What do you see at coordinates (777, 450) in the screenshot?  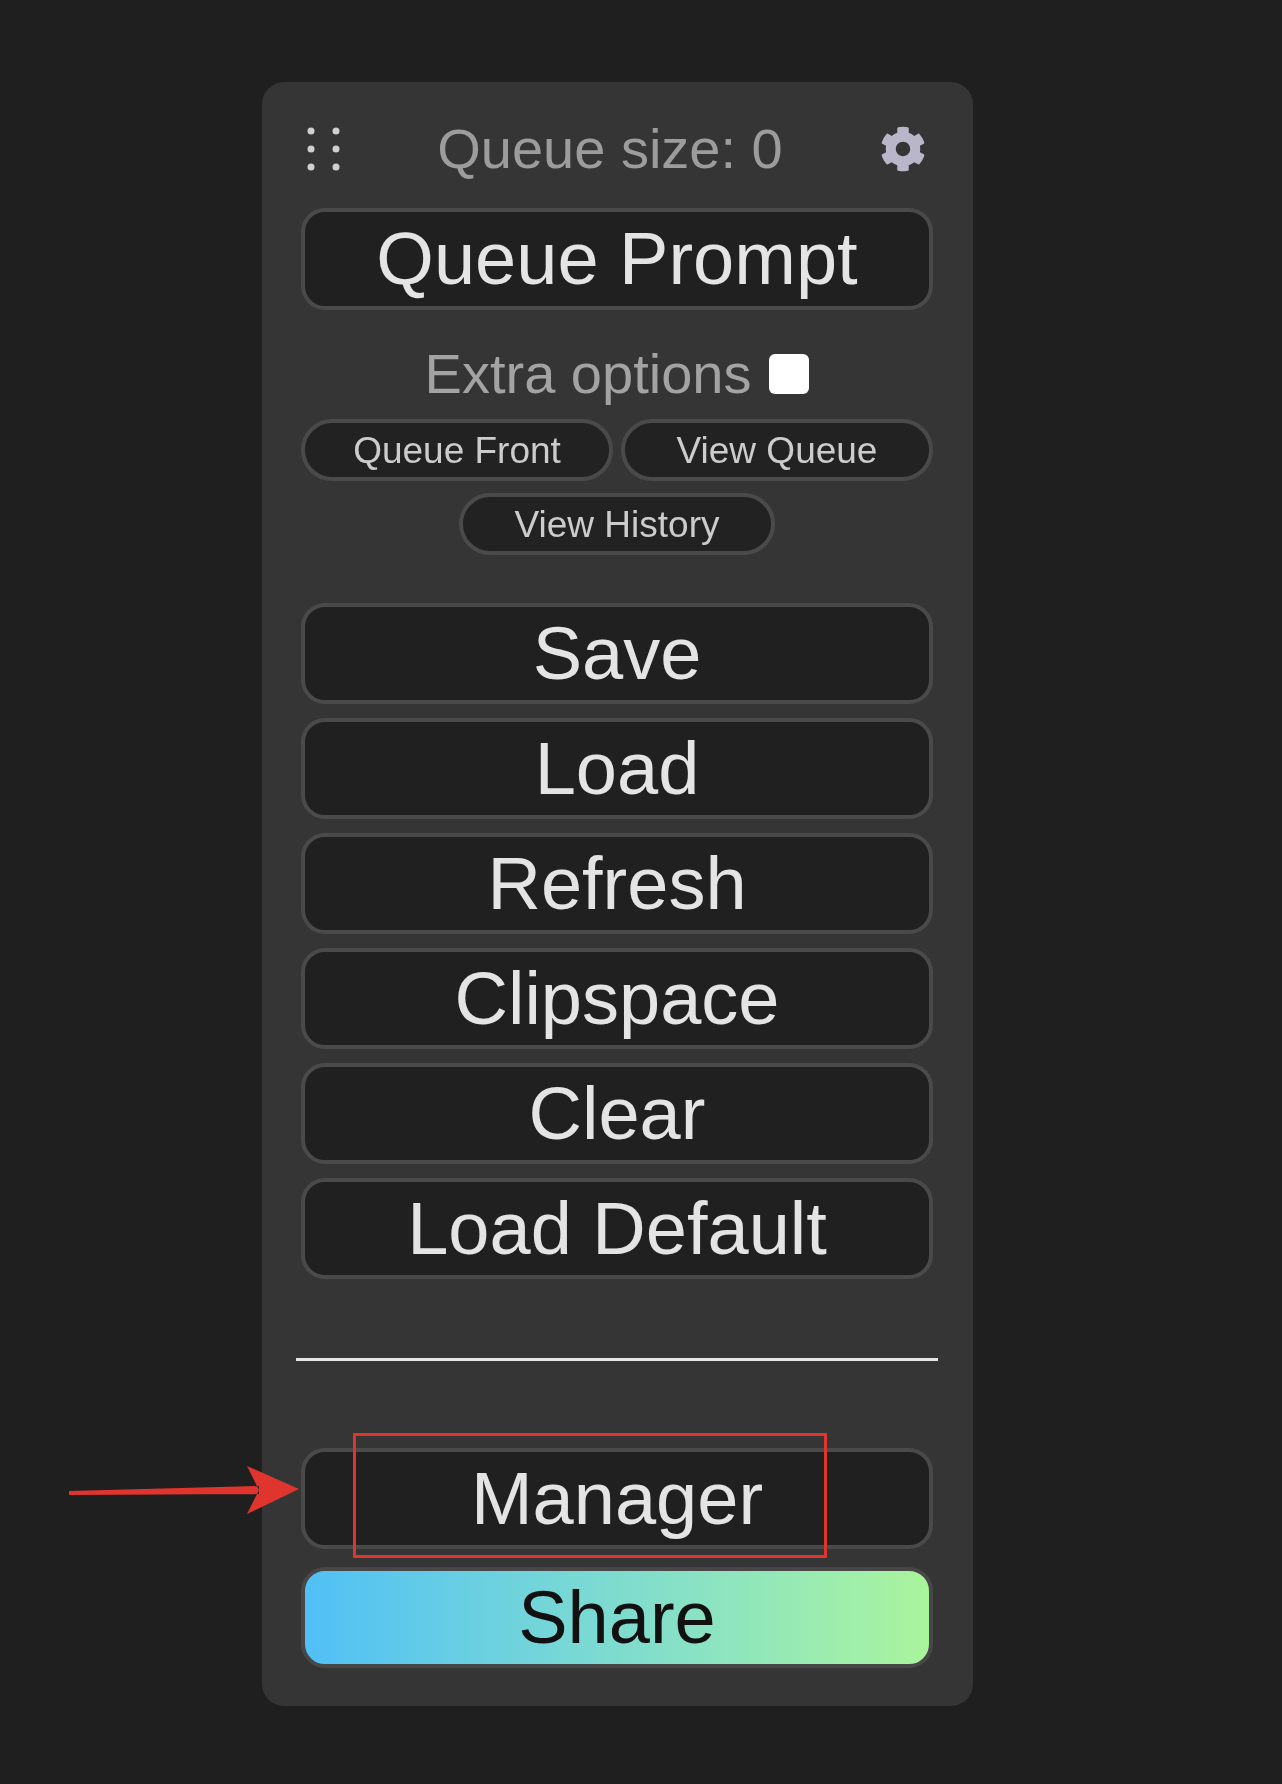 I see `view-queue-button: View Queue` at bounding box center [777, 450].